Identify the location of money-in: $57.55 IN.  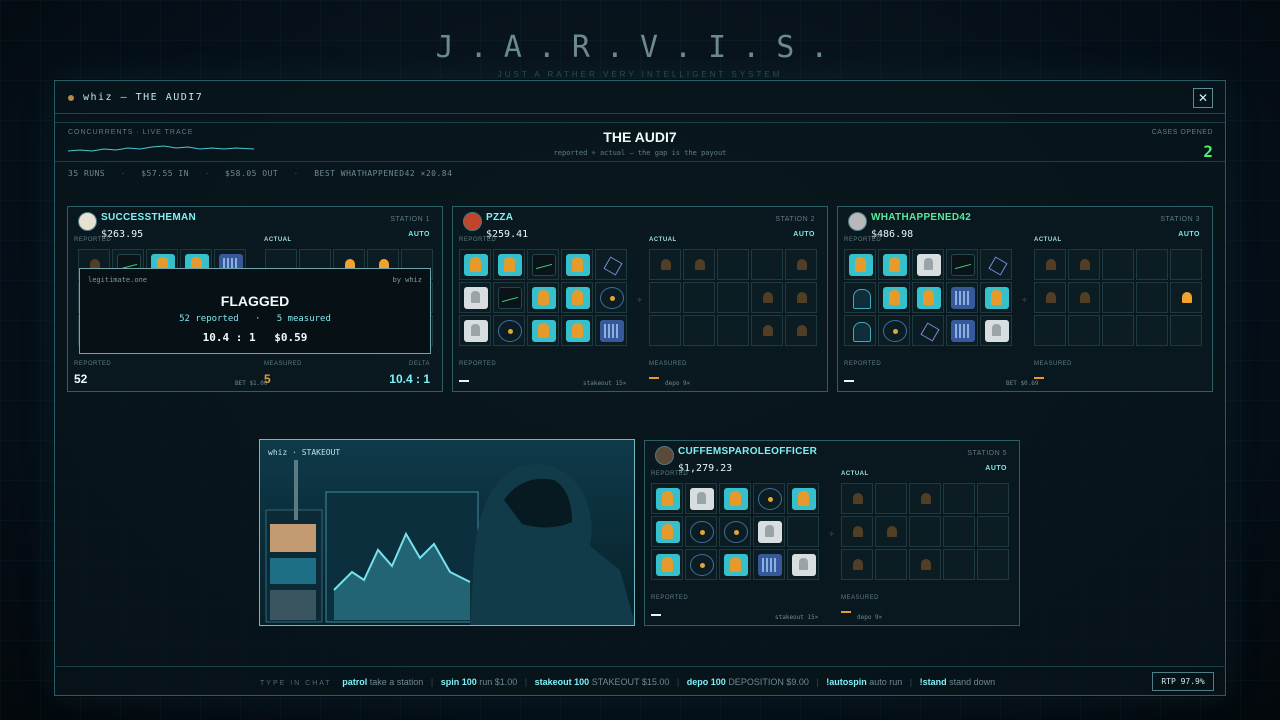
(165, 173).